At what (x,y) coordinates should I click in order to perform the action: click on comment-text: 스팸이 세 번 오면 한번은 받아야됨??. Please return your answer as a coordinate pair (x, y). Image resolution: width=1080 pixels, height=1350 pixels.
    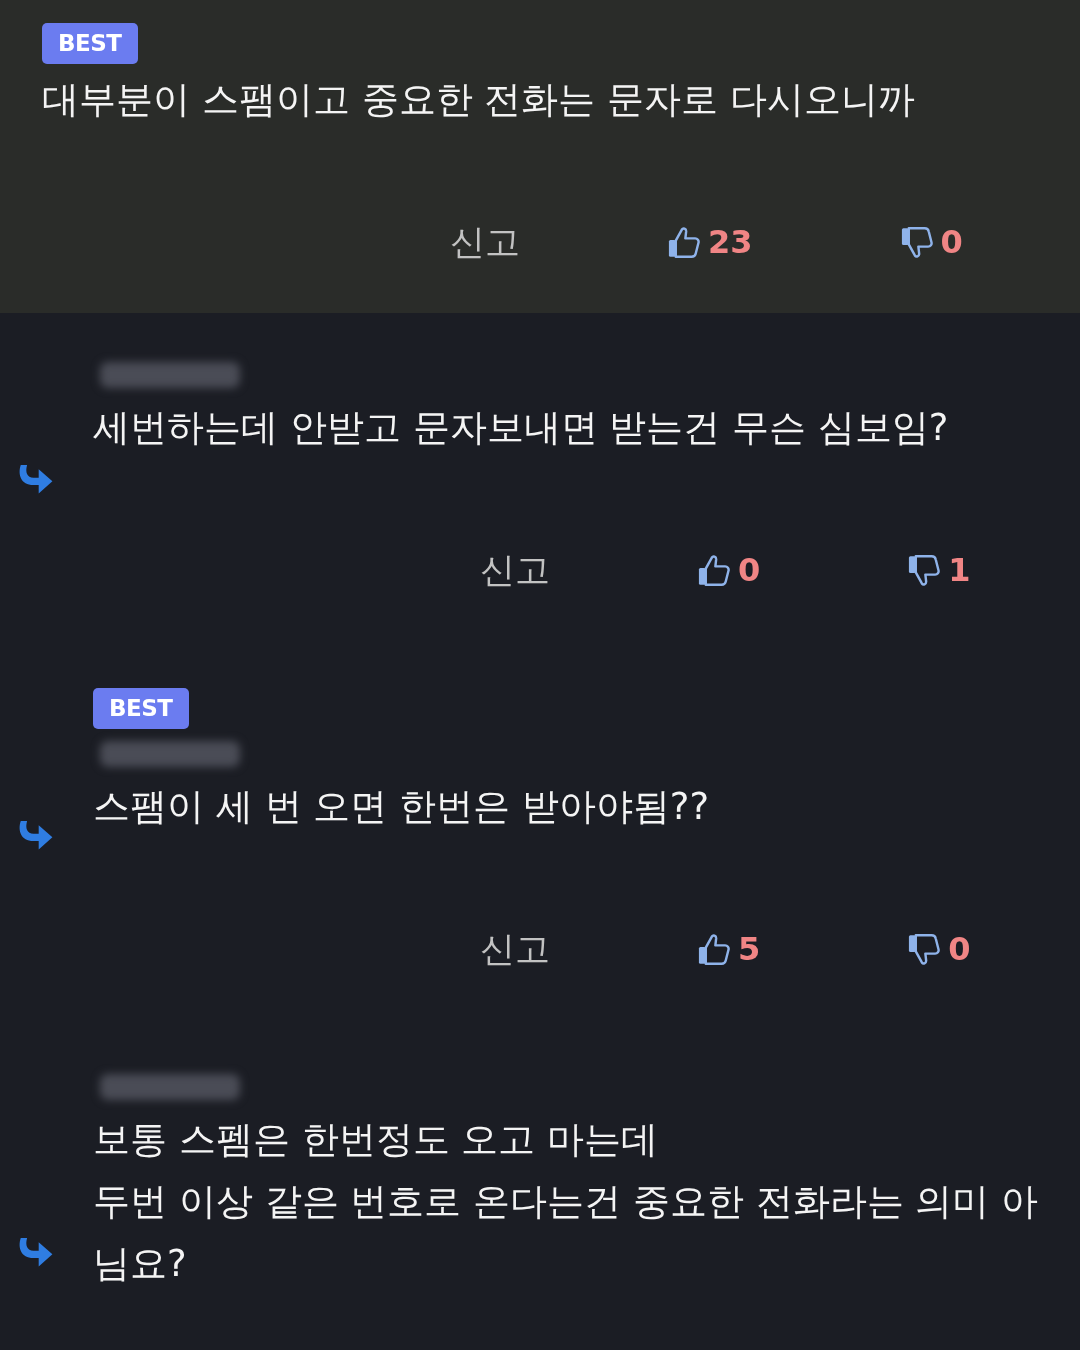
    Looking at the image, I should click on (401, 807).